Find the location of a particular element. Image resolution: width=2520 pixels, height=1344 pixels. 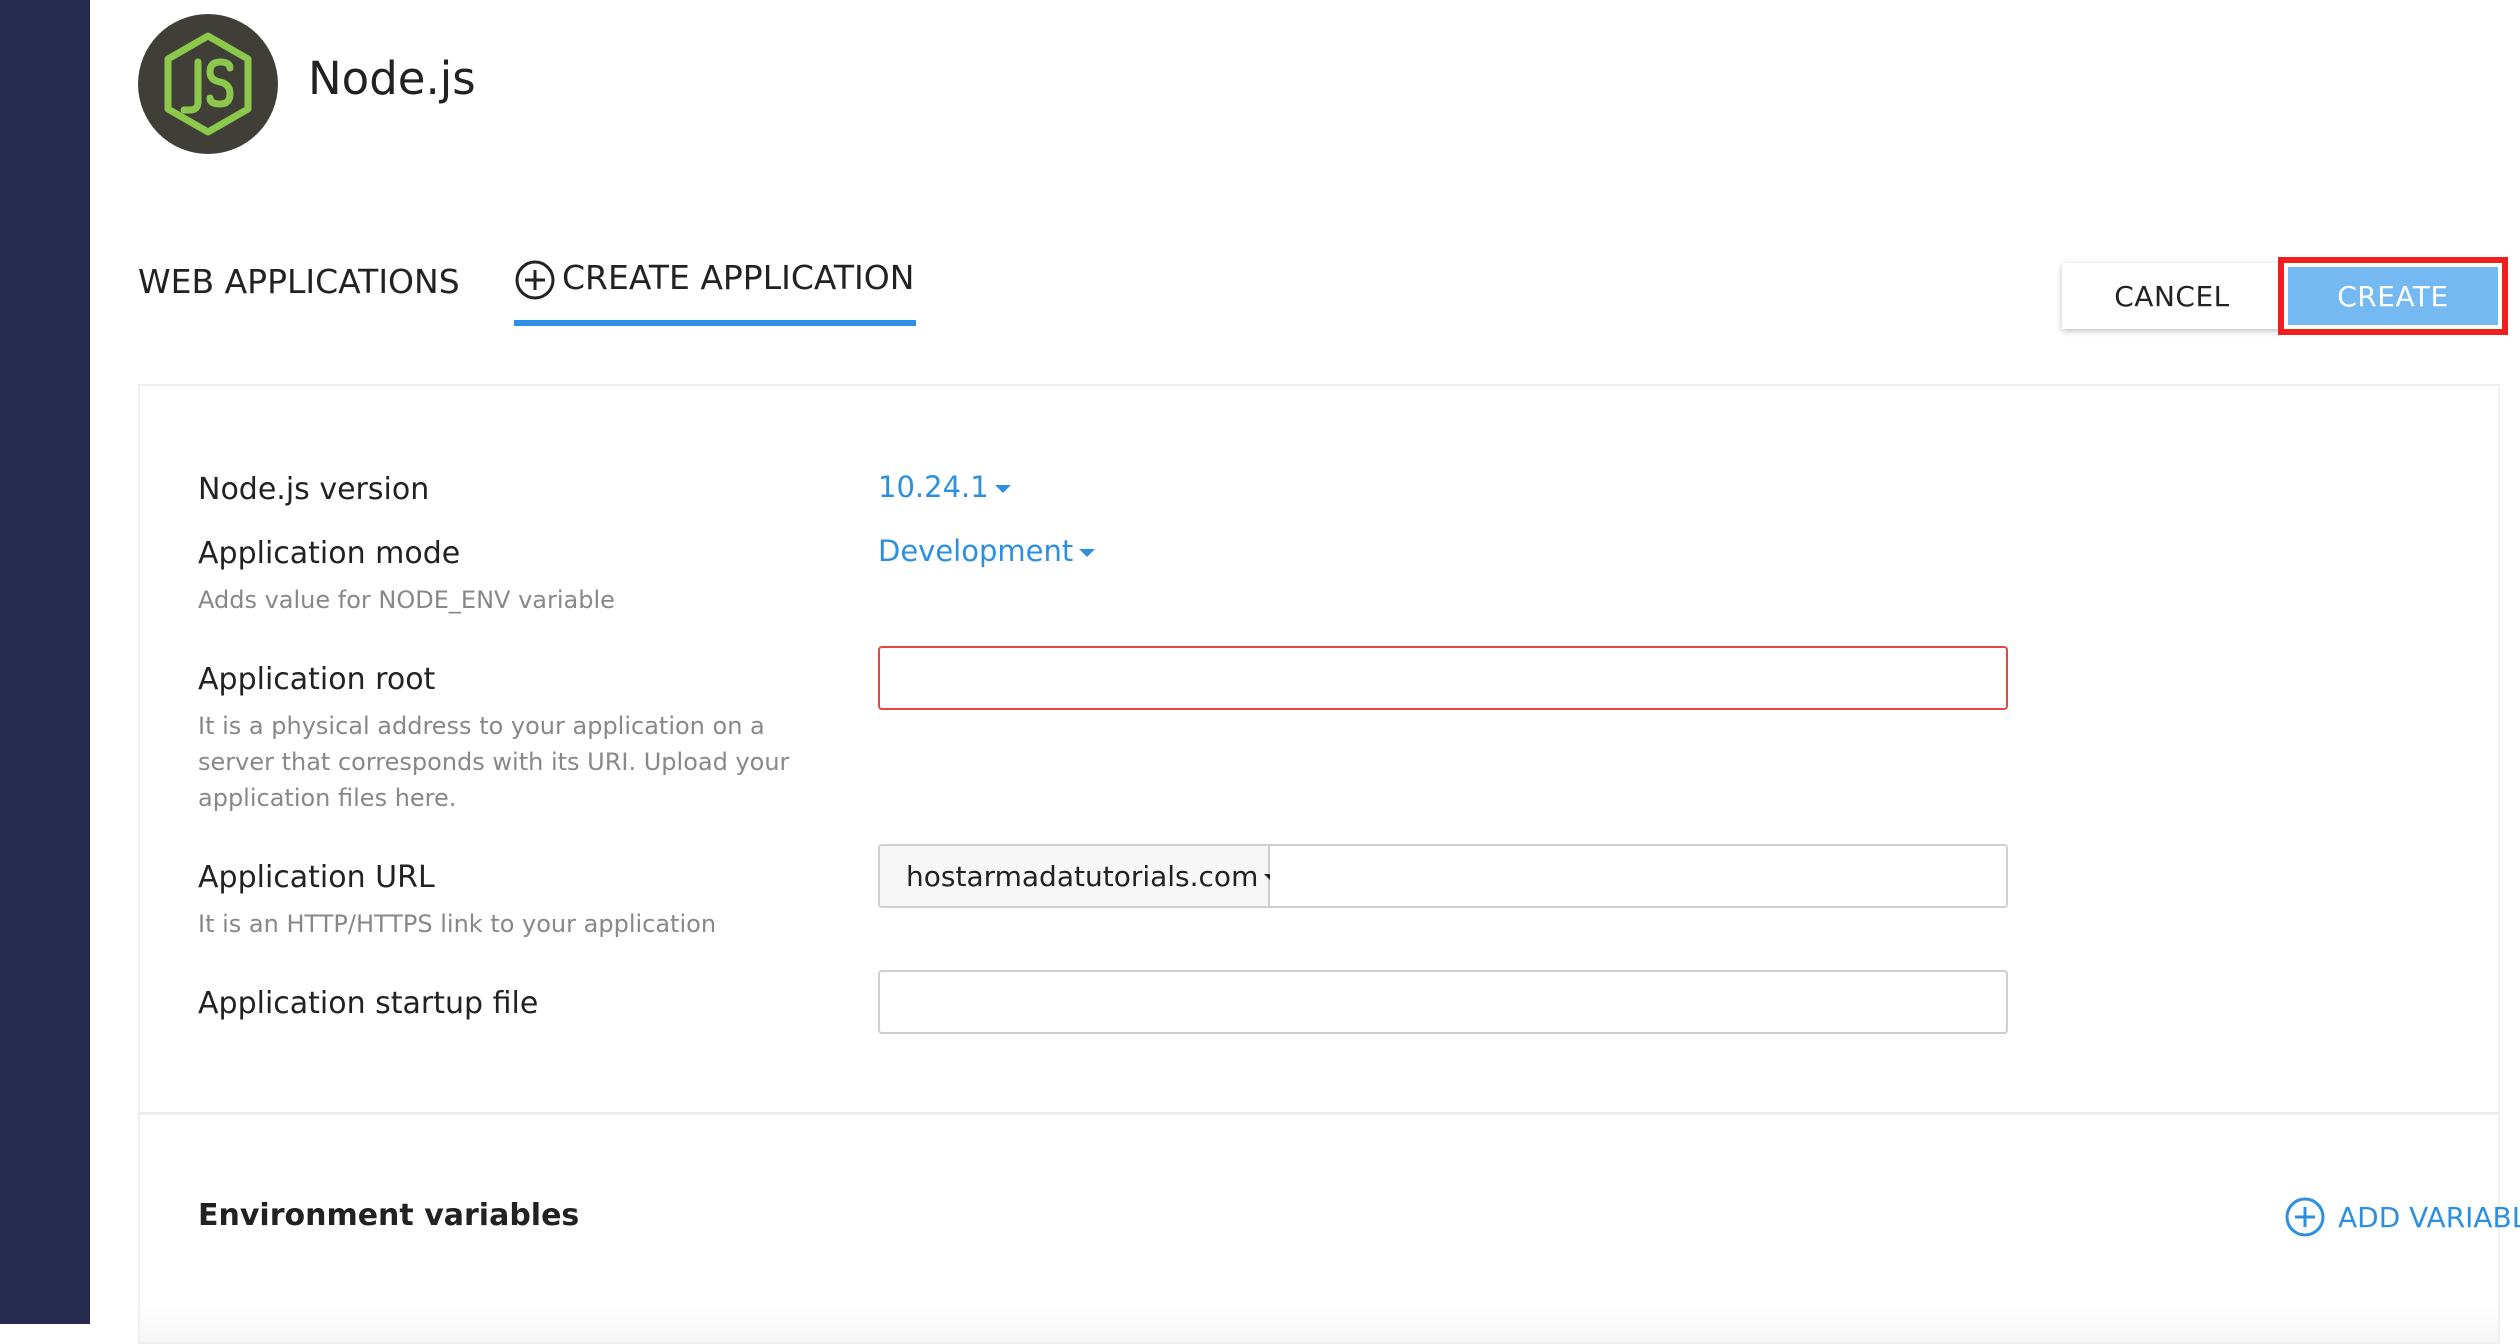

cancel-button: CANCEL is located at coordinates (2172, 296).